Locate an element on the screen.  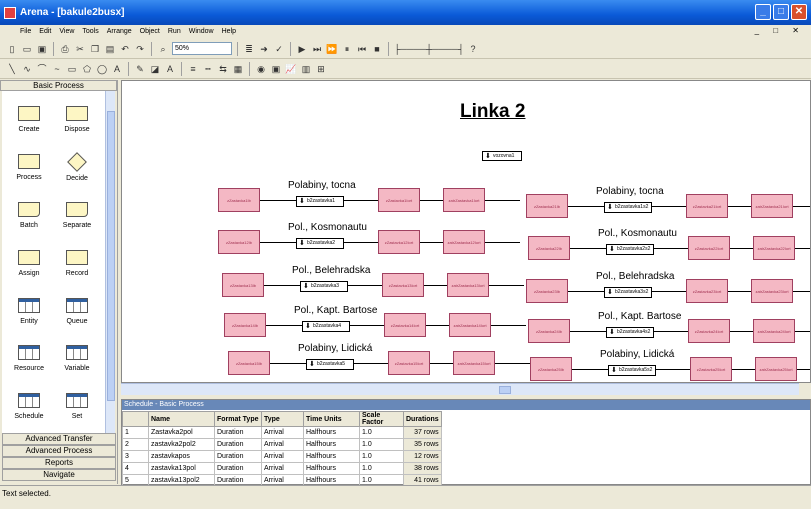
panel-advanced-transfer: Advanced Transfer is located at coordinates (59, 439).